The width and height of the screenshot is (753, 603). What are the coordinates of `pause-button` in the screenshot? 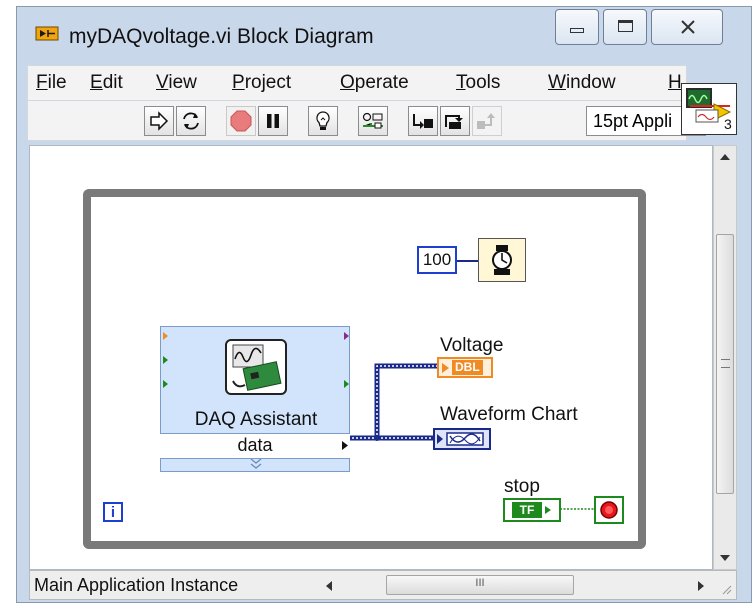 It's located at (273, 121).